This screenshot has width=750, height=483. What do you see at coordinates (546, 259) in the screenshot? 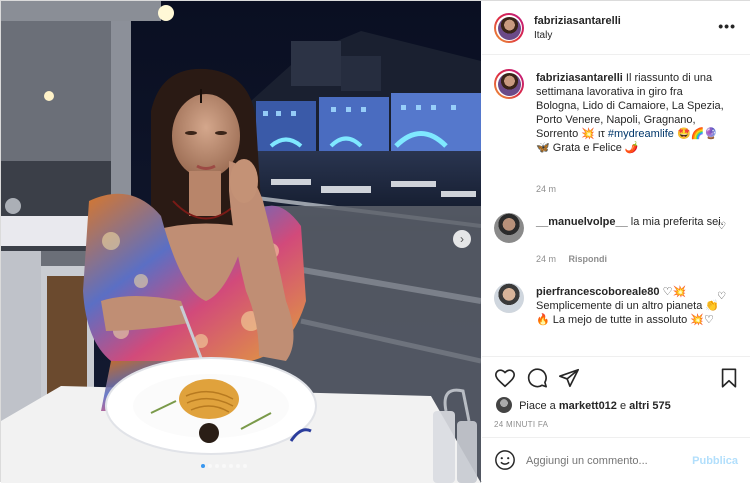
I see `comment-time: 24 m` at bounding box center [546, 259].